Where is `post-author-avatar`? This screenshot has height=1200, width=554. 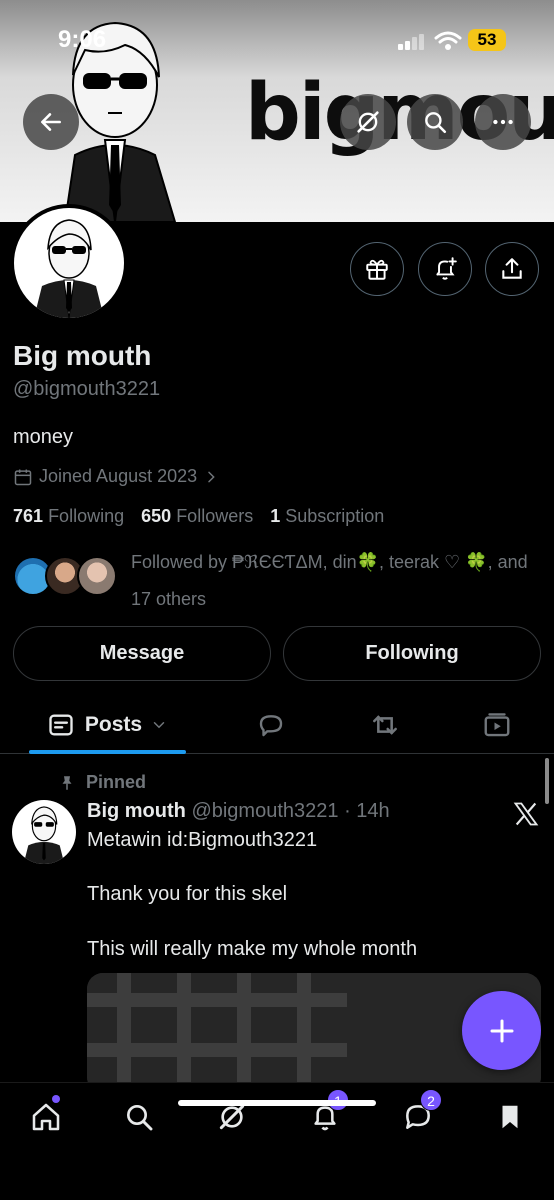
post-author-avatar is located at coordinates (44, 832).